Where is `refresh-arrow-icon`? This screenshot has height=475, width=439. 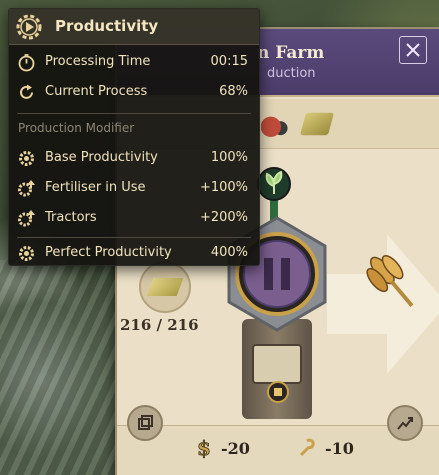 refresh-arrow-icon is located at coordinates (26, 91).